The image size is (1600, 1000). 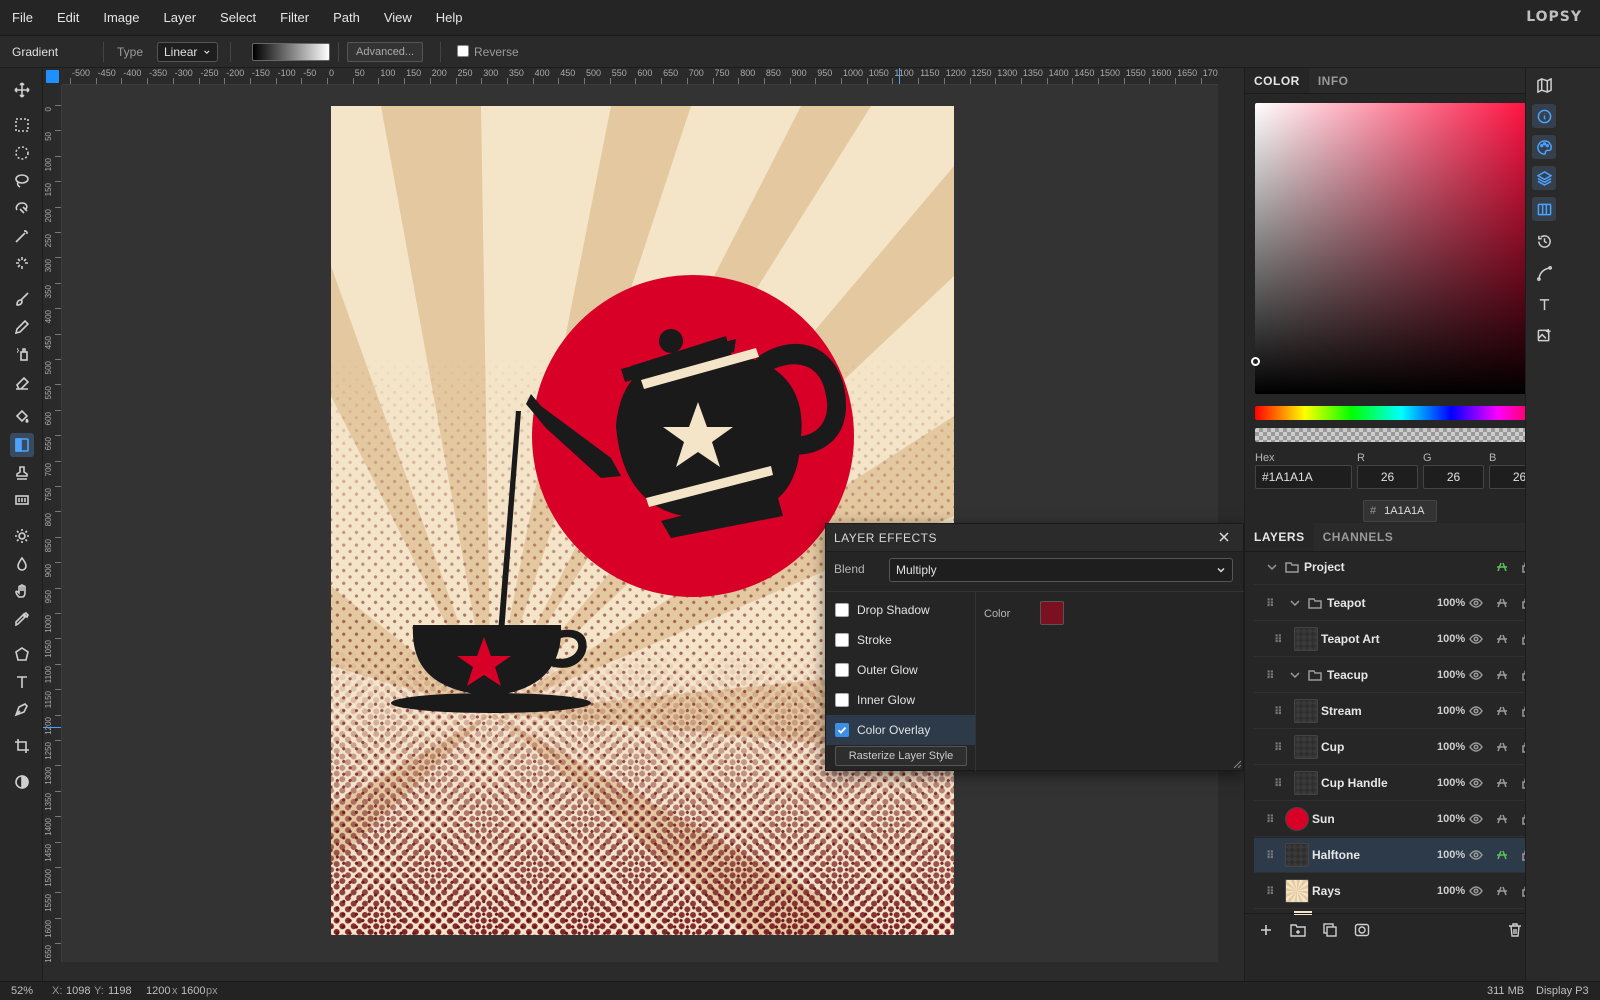 I want to click on ruler-corner, so click(x=52, y=76).